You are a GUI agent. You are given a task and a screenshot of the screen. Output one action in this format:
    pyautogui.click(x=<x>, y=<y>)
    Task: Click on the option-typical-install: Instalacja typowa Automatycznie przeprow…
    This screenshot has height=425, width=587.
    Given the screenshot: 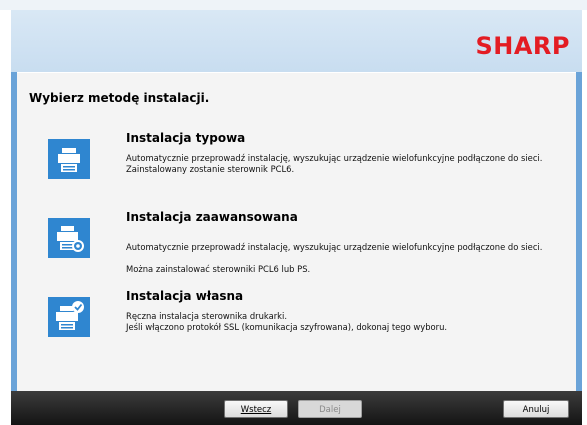 What is the action you would take?
    pyautogui.click(x=310, y=160)
    